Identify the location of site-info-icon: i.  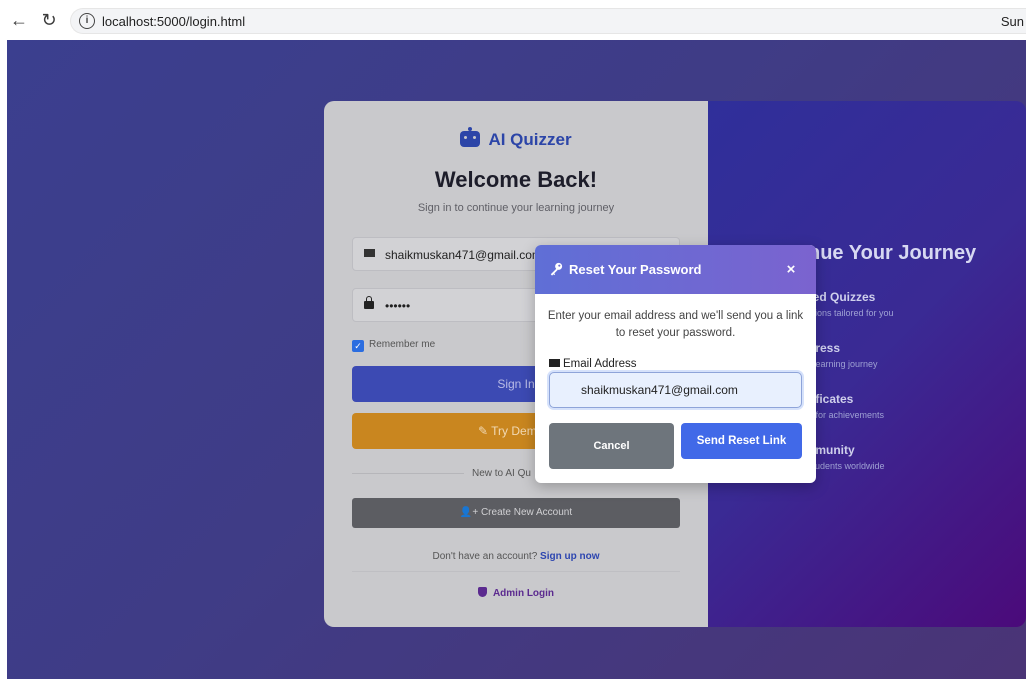
(87, 21).